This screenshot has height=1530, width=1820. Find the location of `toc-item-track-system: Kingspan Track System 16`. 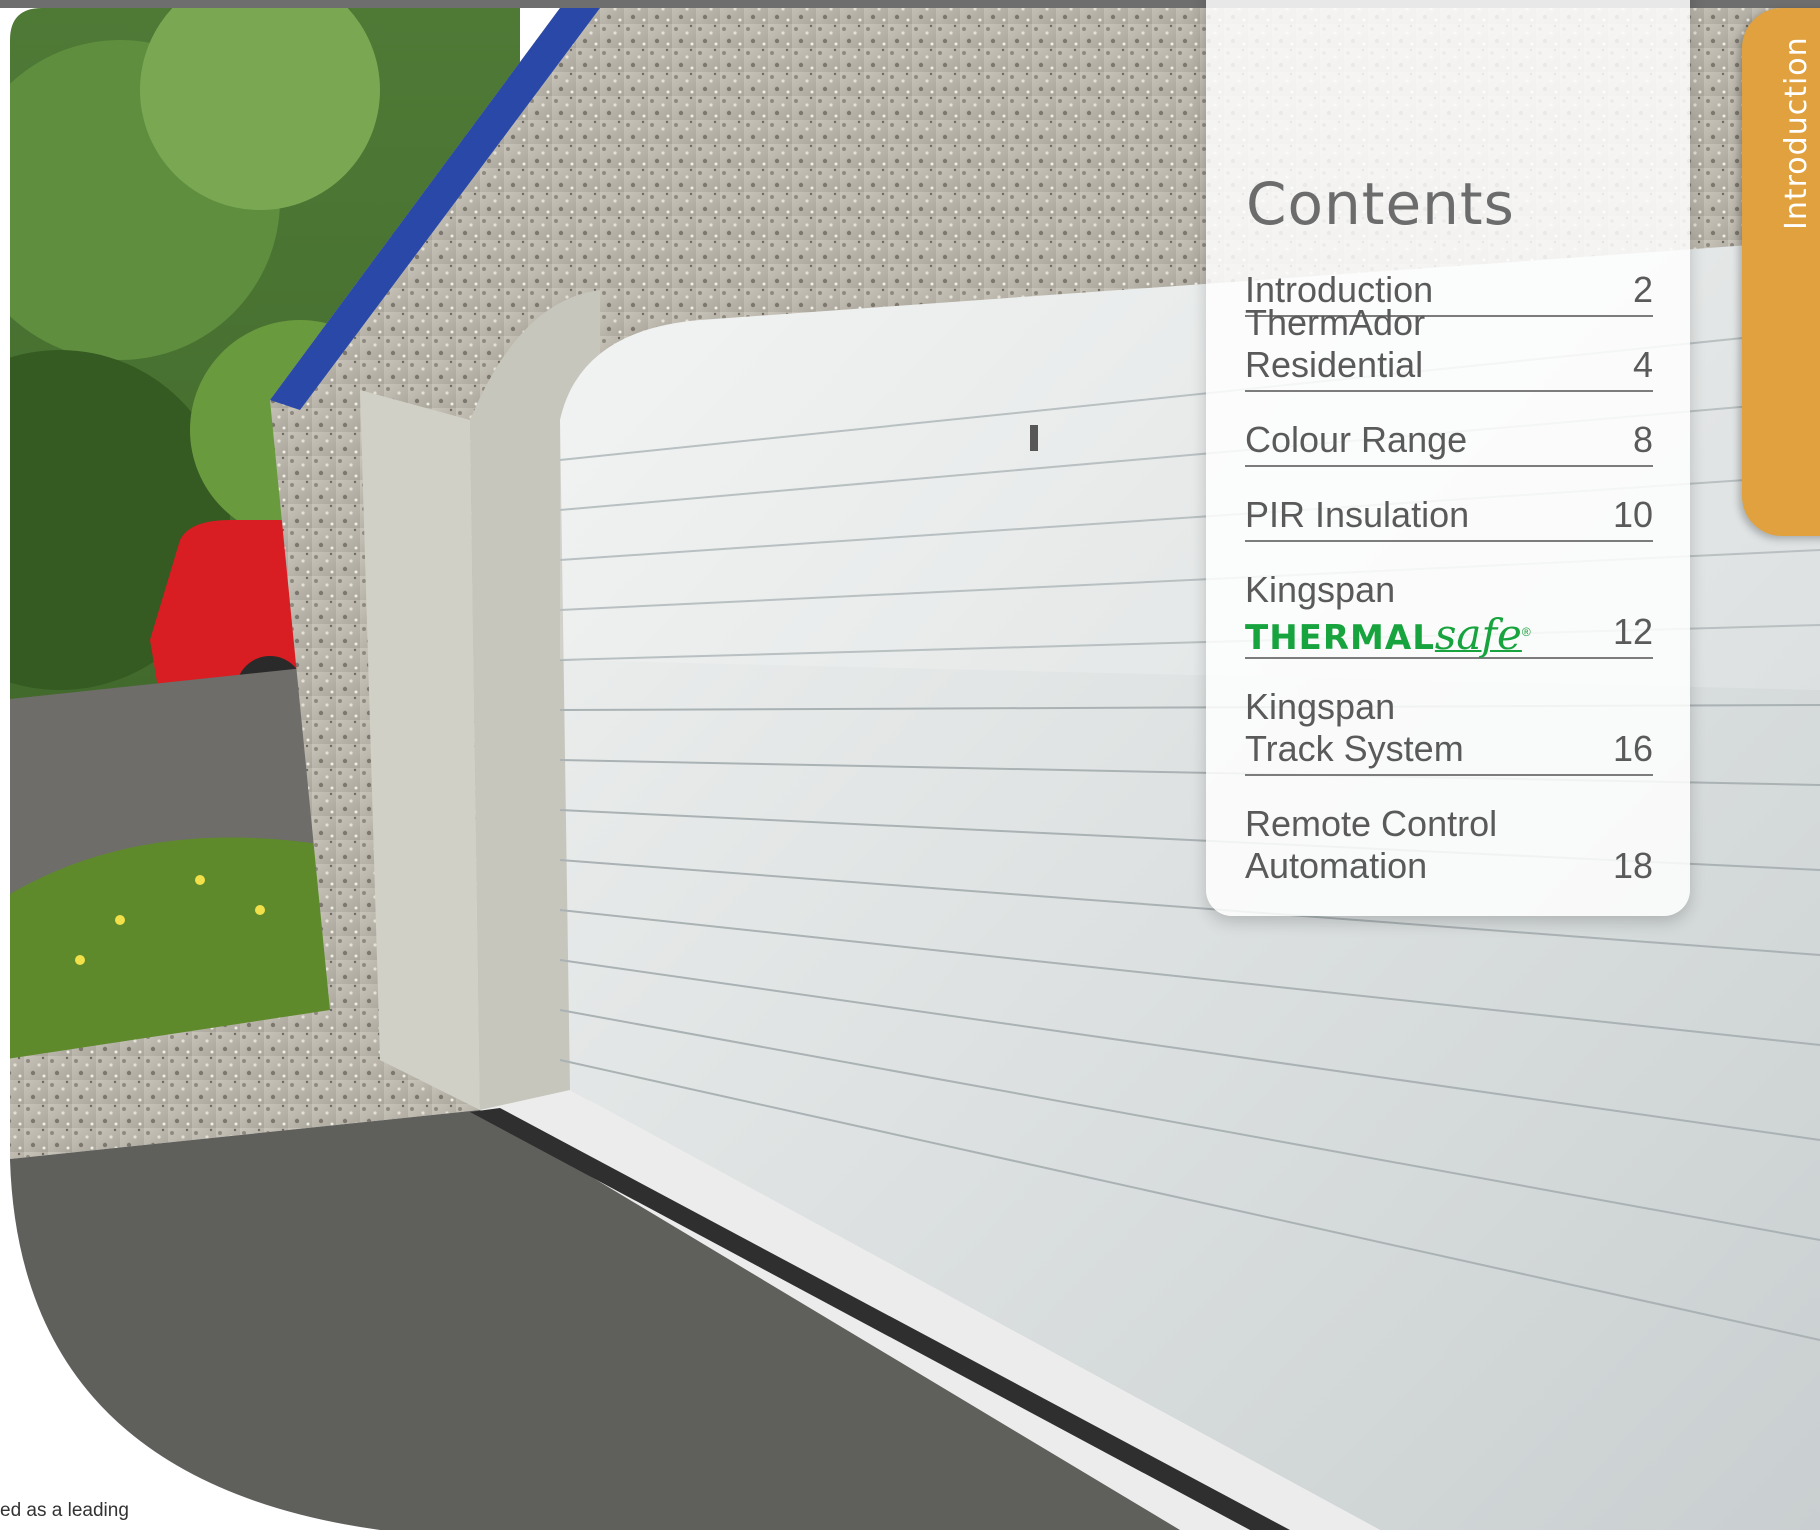

toc-item-track-system: Kingspan Track System 16 is located at coordinates (1449, 729).